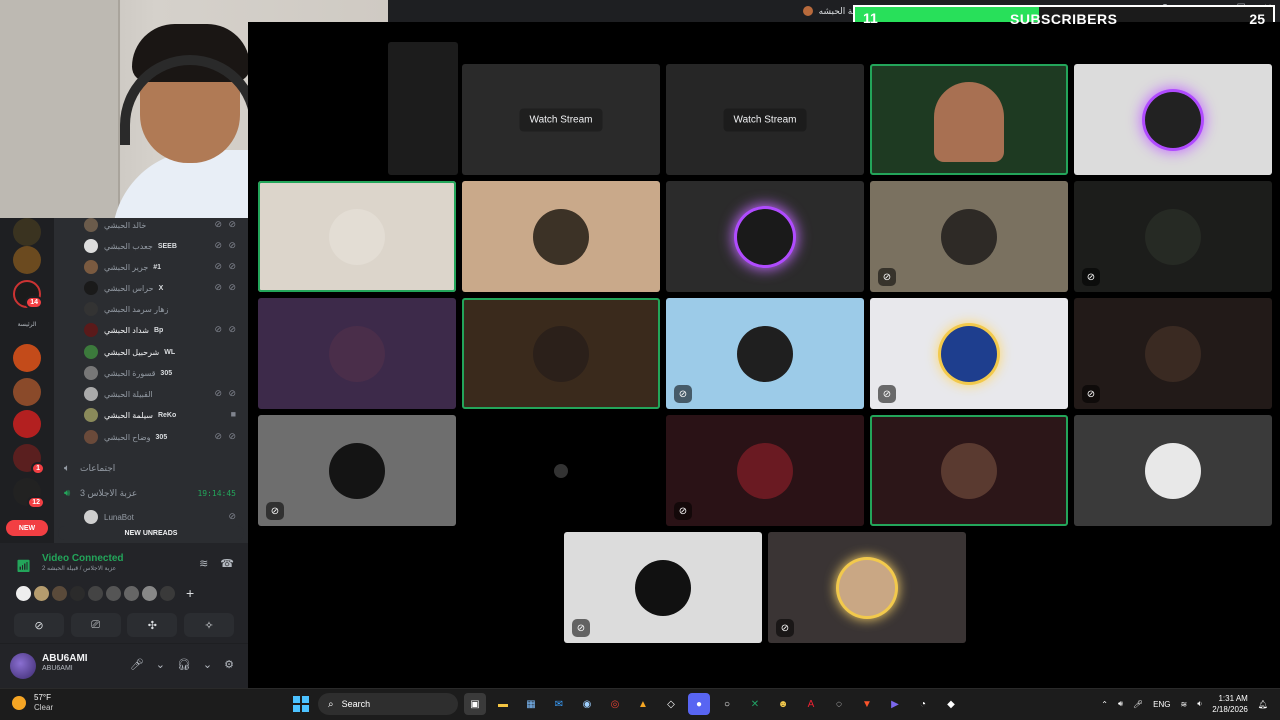 This screenshot has height=720, width=1280. Describe the element at coordinates (164, 352) in the screenshot. I see `voice-member: شرحبيل الحبشي WL` at that location.